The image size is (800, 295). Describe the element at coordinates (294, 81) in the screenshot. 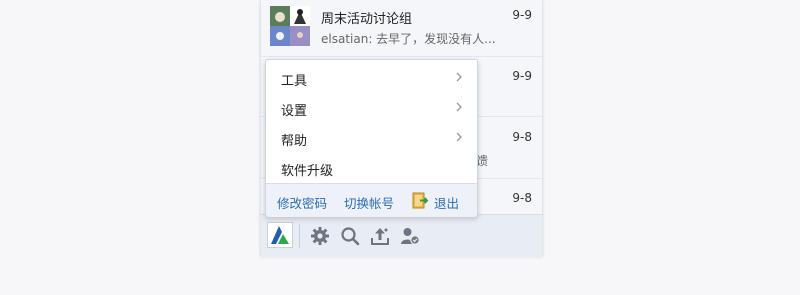

I see `menu-item-label: 工具` at that location.